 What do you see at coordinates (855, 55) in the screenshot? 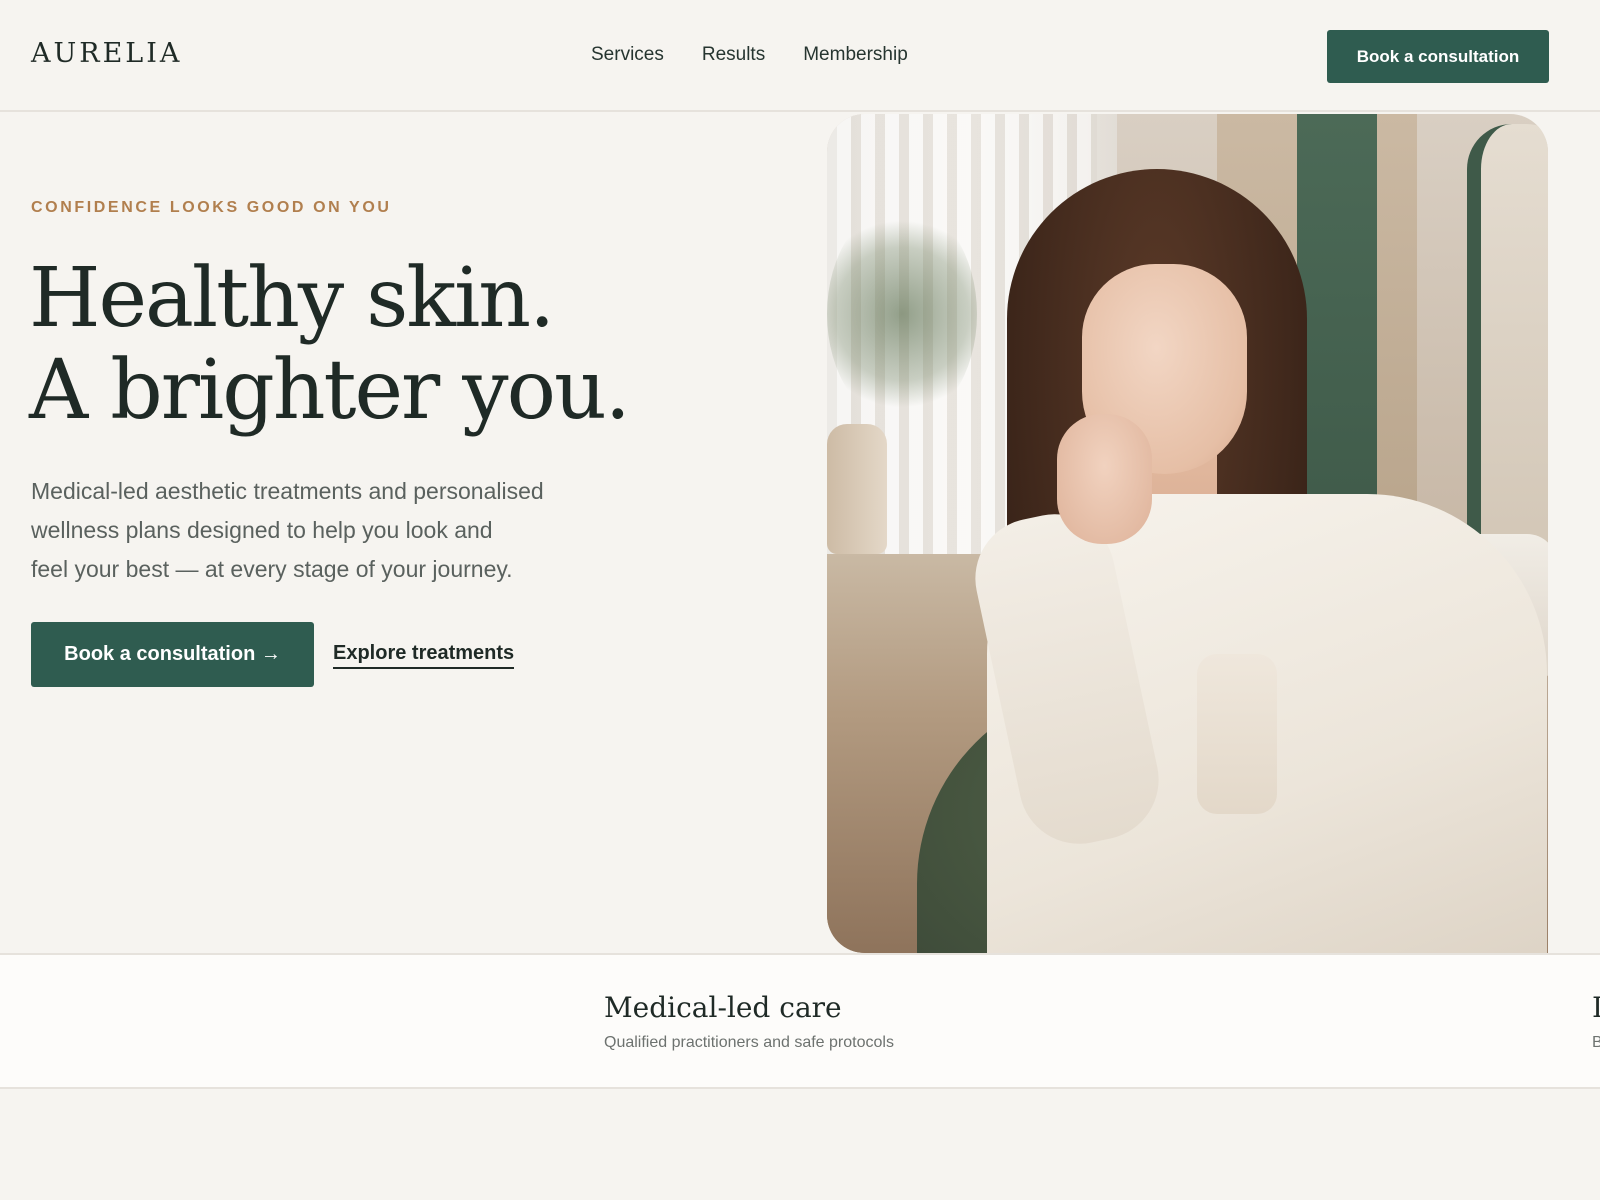
I see `nav-link-membership: Membership` at bounding box center [855, 55].